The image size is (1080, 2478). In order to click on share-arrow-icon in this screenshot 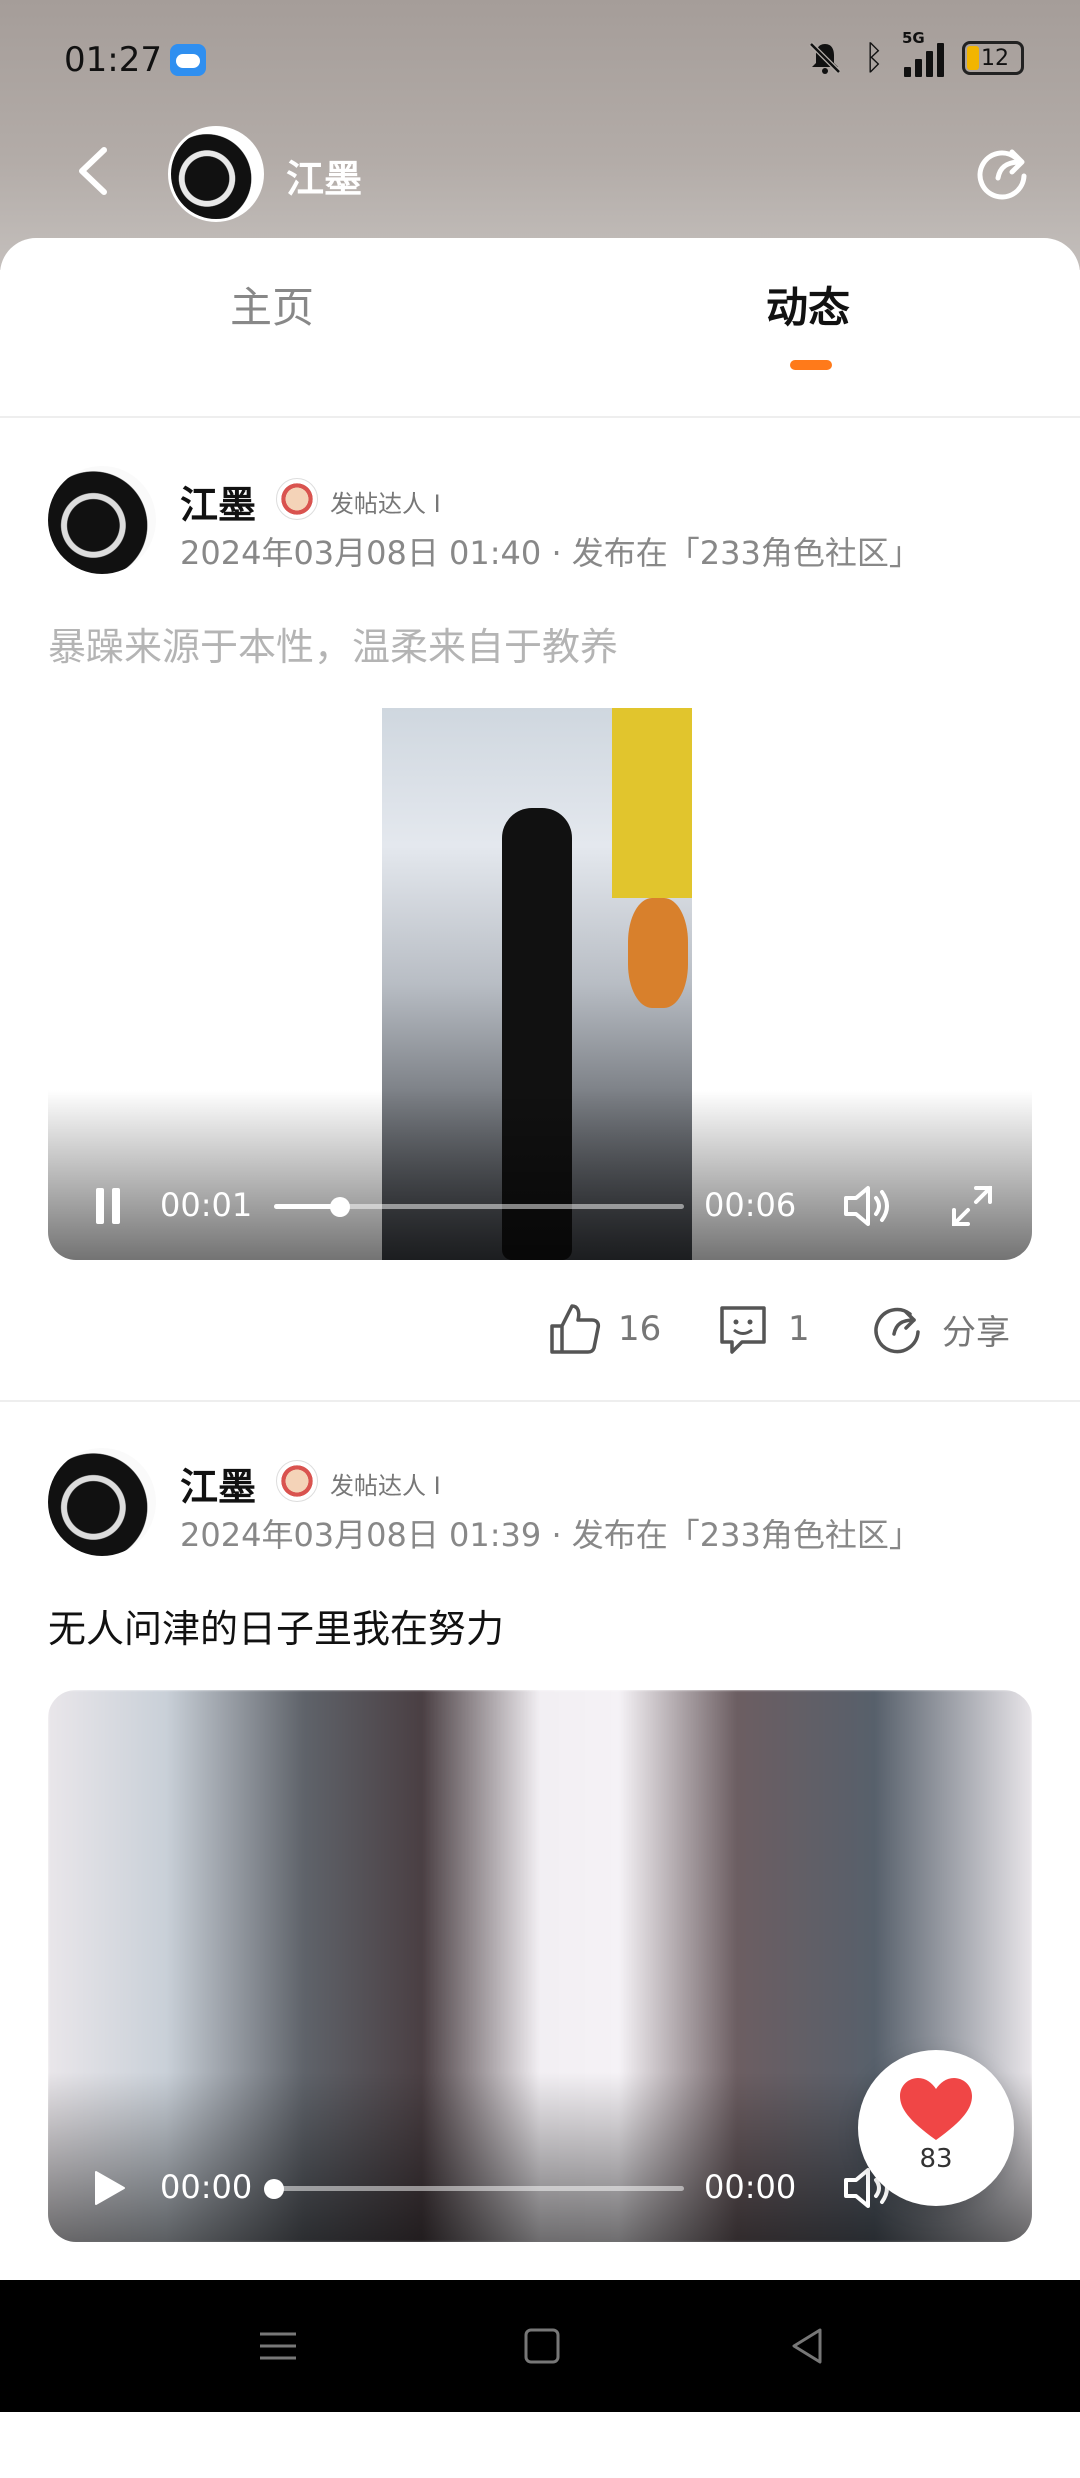, I will do `click(897, 1330)`.